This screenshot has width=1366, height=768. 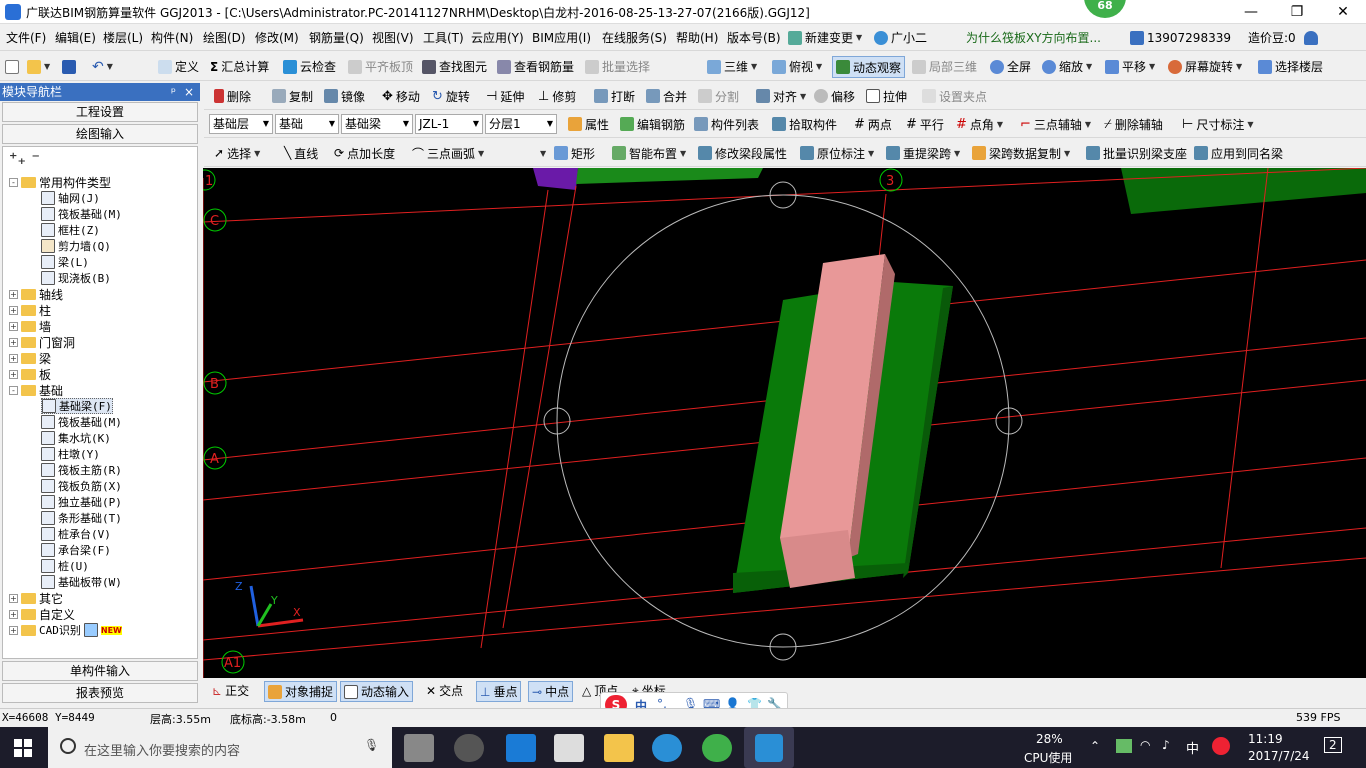 I want to click on nvidia-icon, so click(x=1124, y=746).